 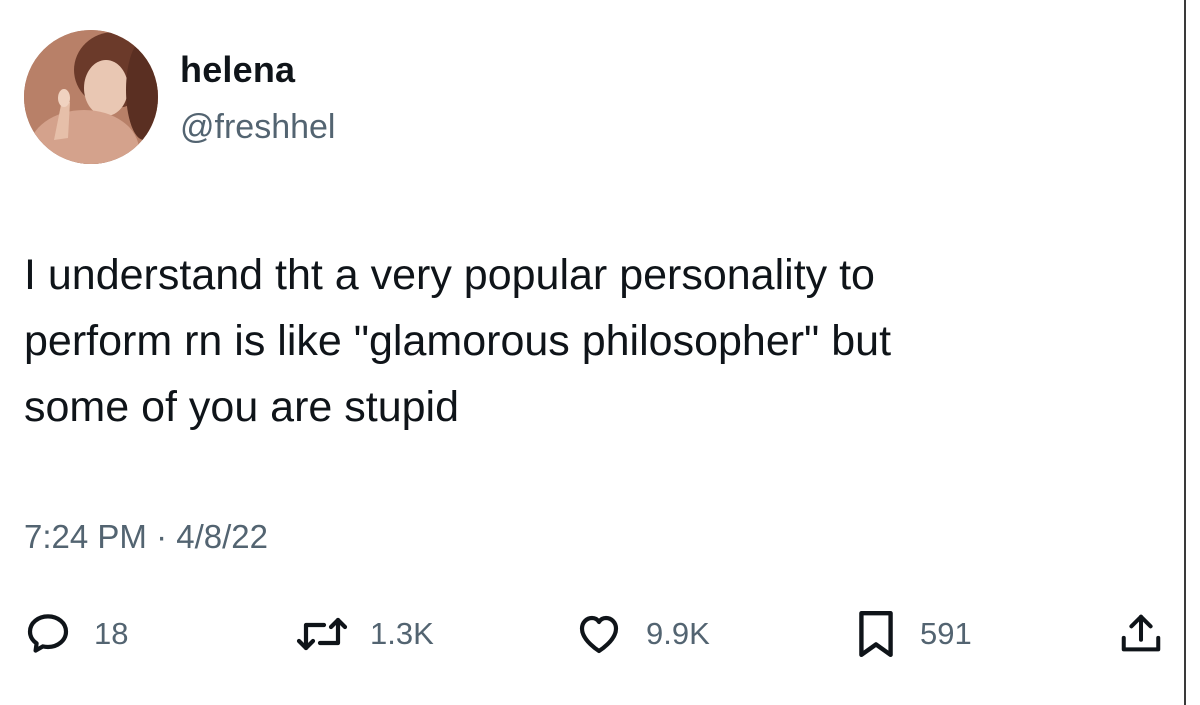 What do you see at coordinates (237, 70) in the screenshot?
I see `display-name: helena` at bounding box center [237, 70].